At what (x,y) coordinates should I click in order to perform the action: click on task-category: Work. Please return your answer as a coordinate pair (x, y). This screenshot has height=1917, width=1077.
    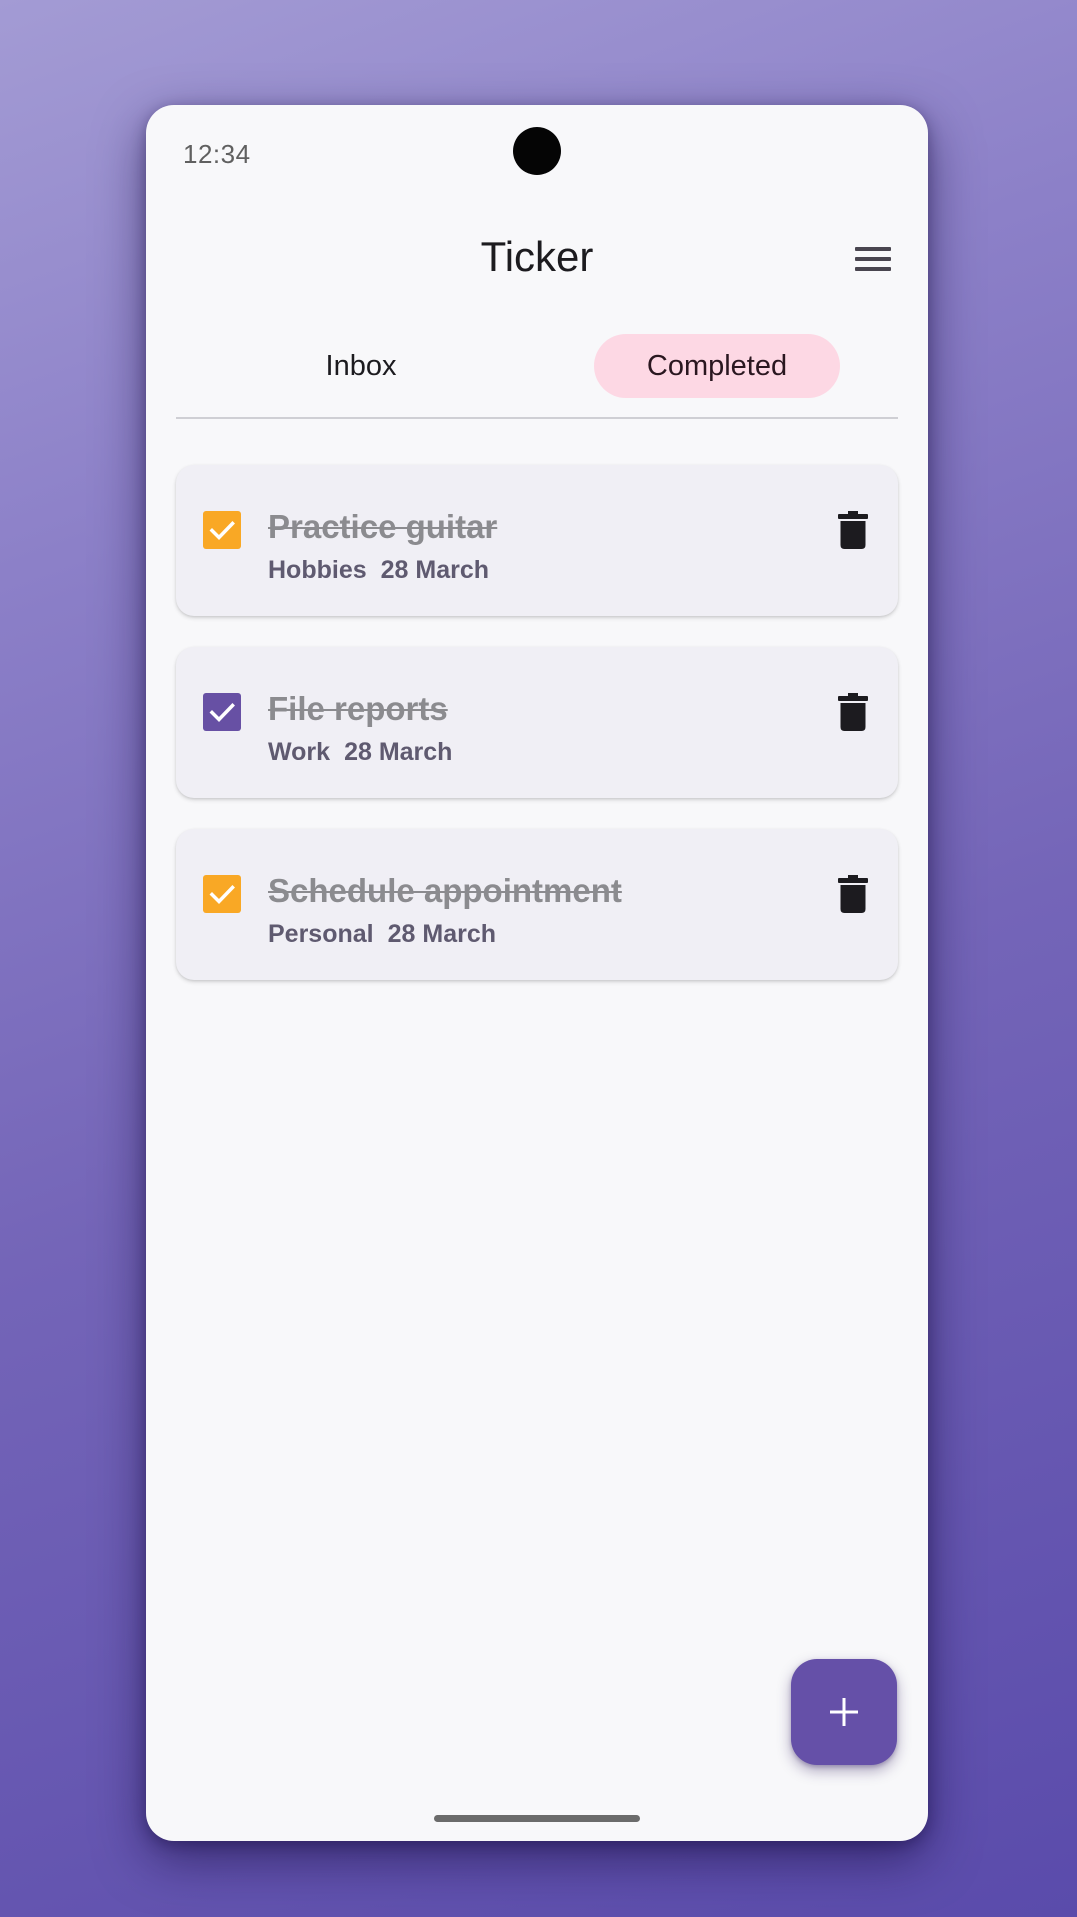
    Looking at the image, I should click on (299, 752).